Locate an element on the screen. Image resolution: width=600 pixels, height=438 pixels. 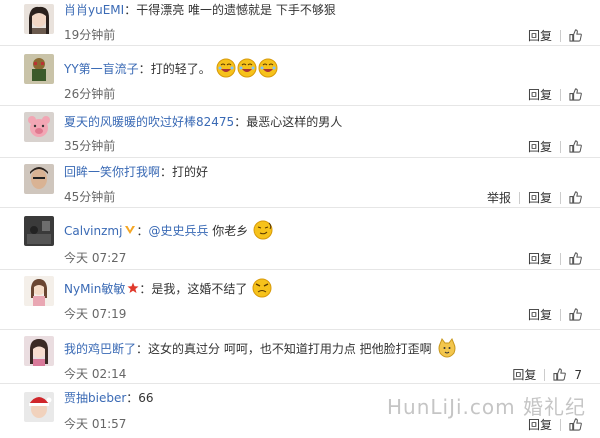
comment-text: 你老乡 is located at coordinates (230, 231).